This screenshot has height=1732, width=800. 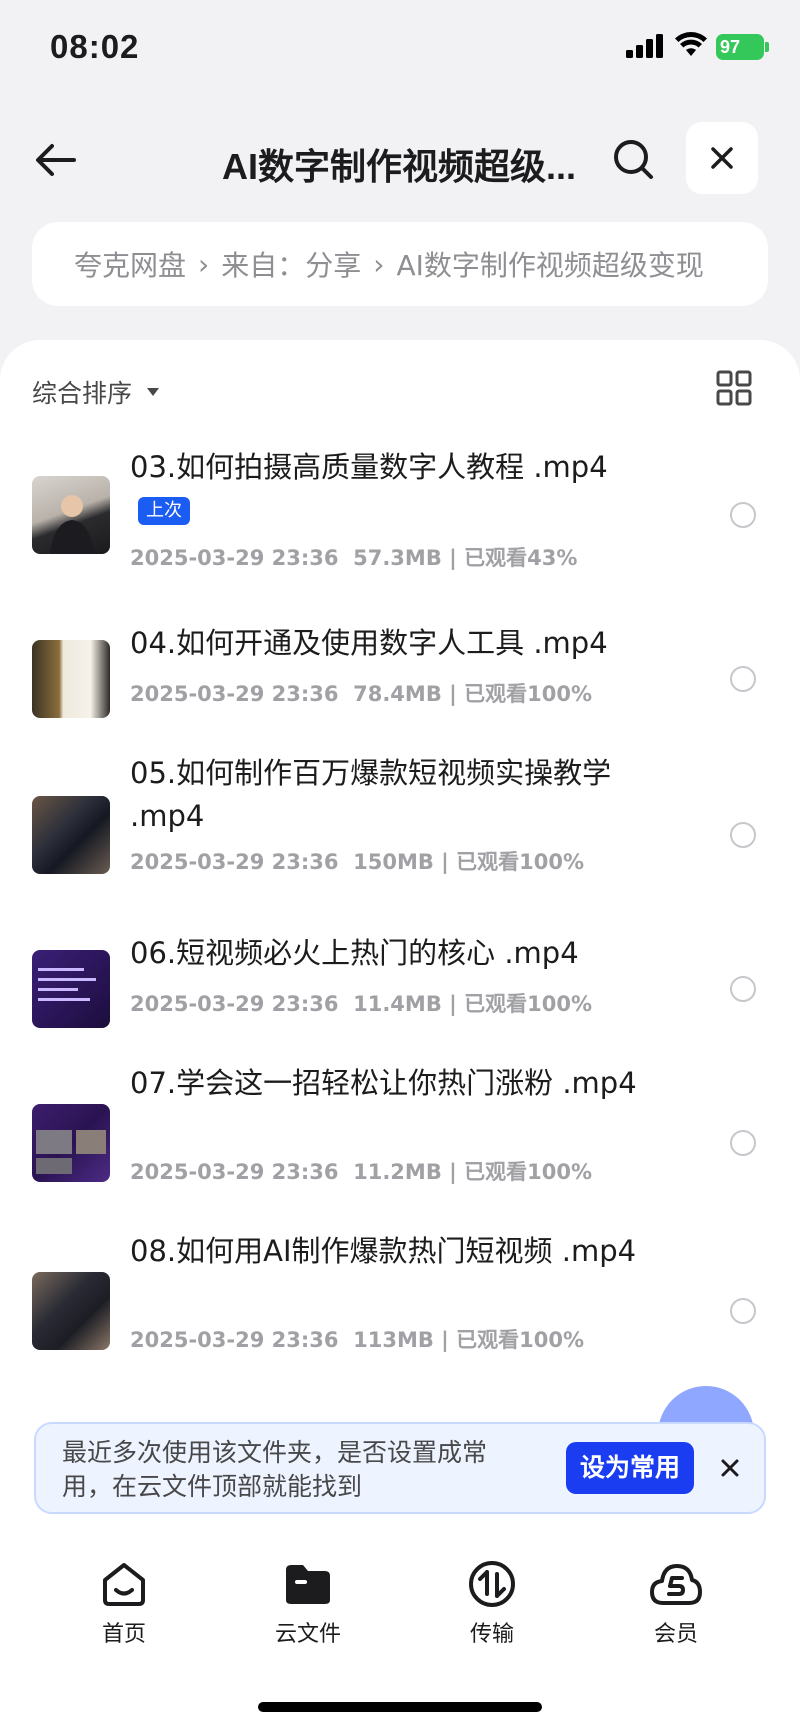 What do you see at coordinates (369, 643) in the screenshot?
I see `file-name: 04.如何开通及使用数字人工具 .mp4` at bounding box center [369, 643].